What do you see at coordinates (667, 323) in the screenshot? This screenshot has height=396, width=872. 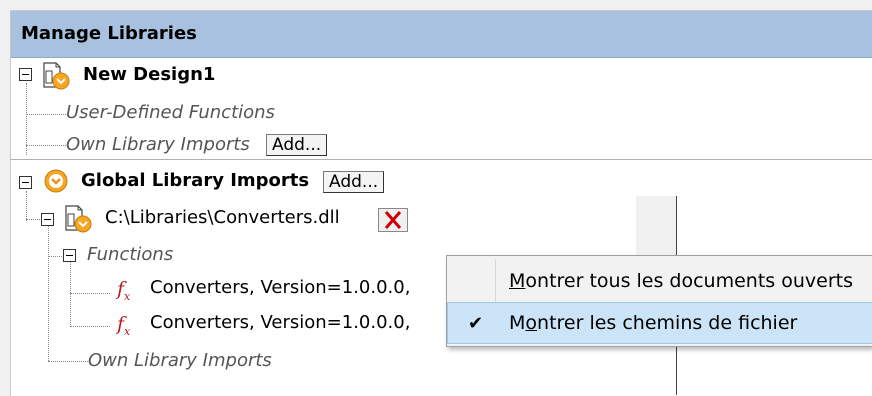 I see `menu-item-label: ntrer les chemins de fichier` at bounding box center [667, 323].